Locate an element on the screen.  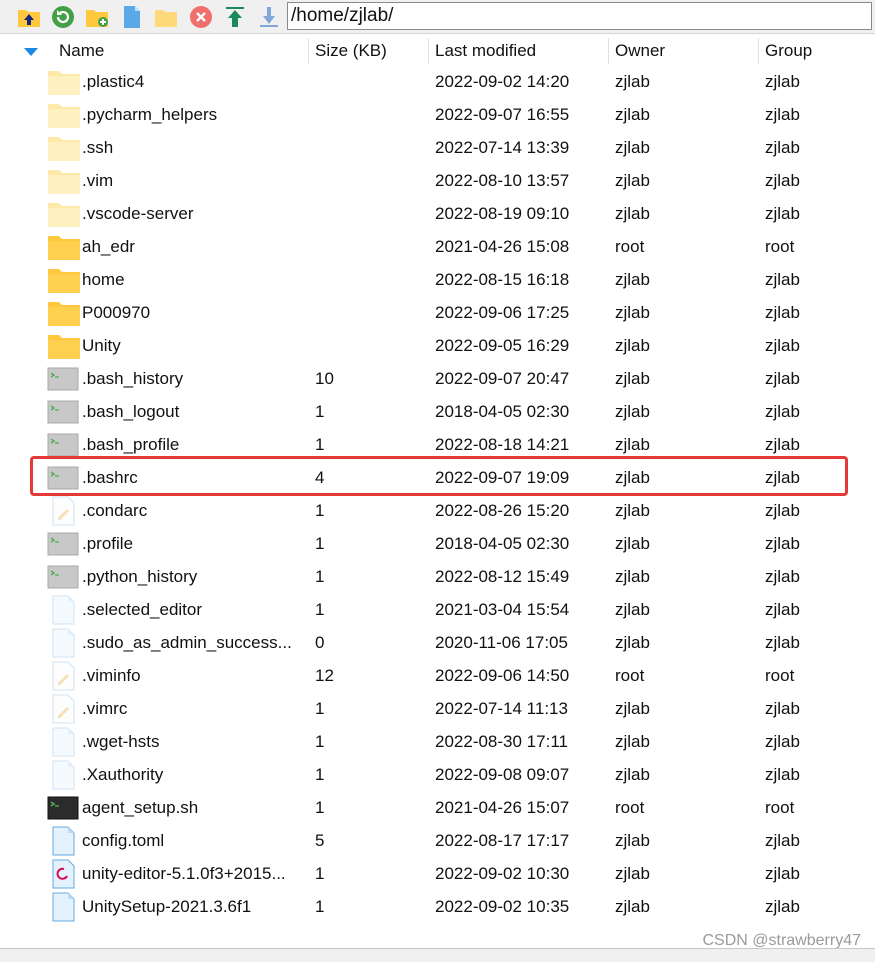
upload-button is located at coordinates (235, 17).